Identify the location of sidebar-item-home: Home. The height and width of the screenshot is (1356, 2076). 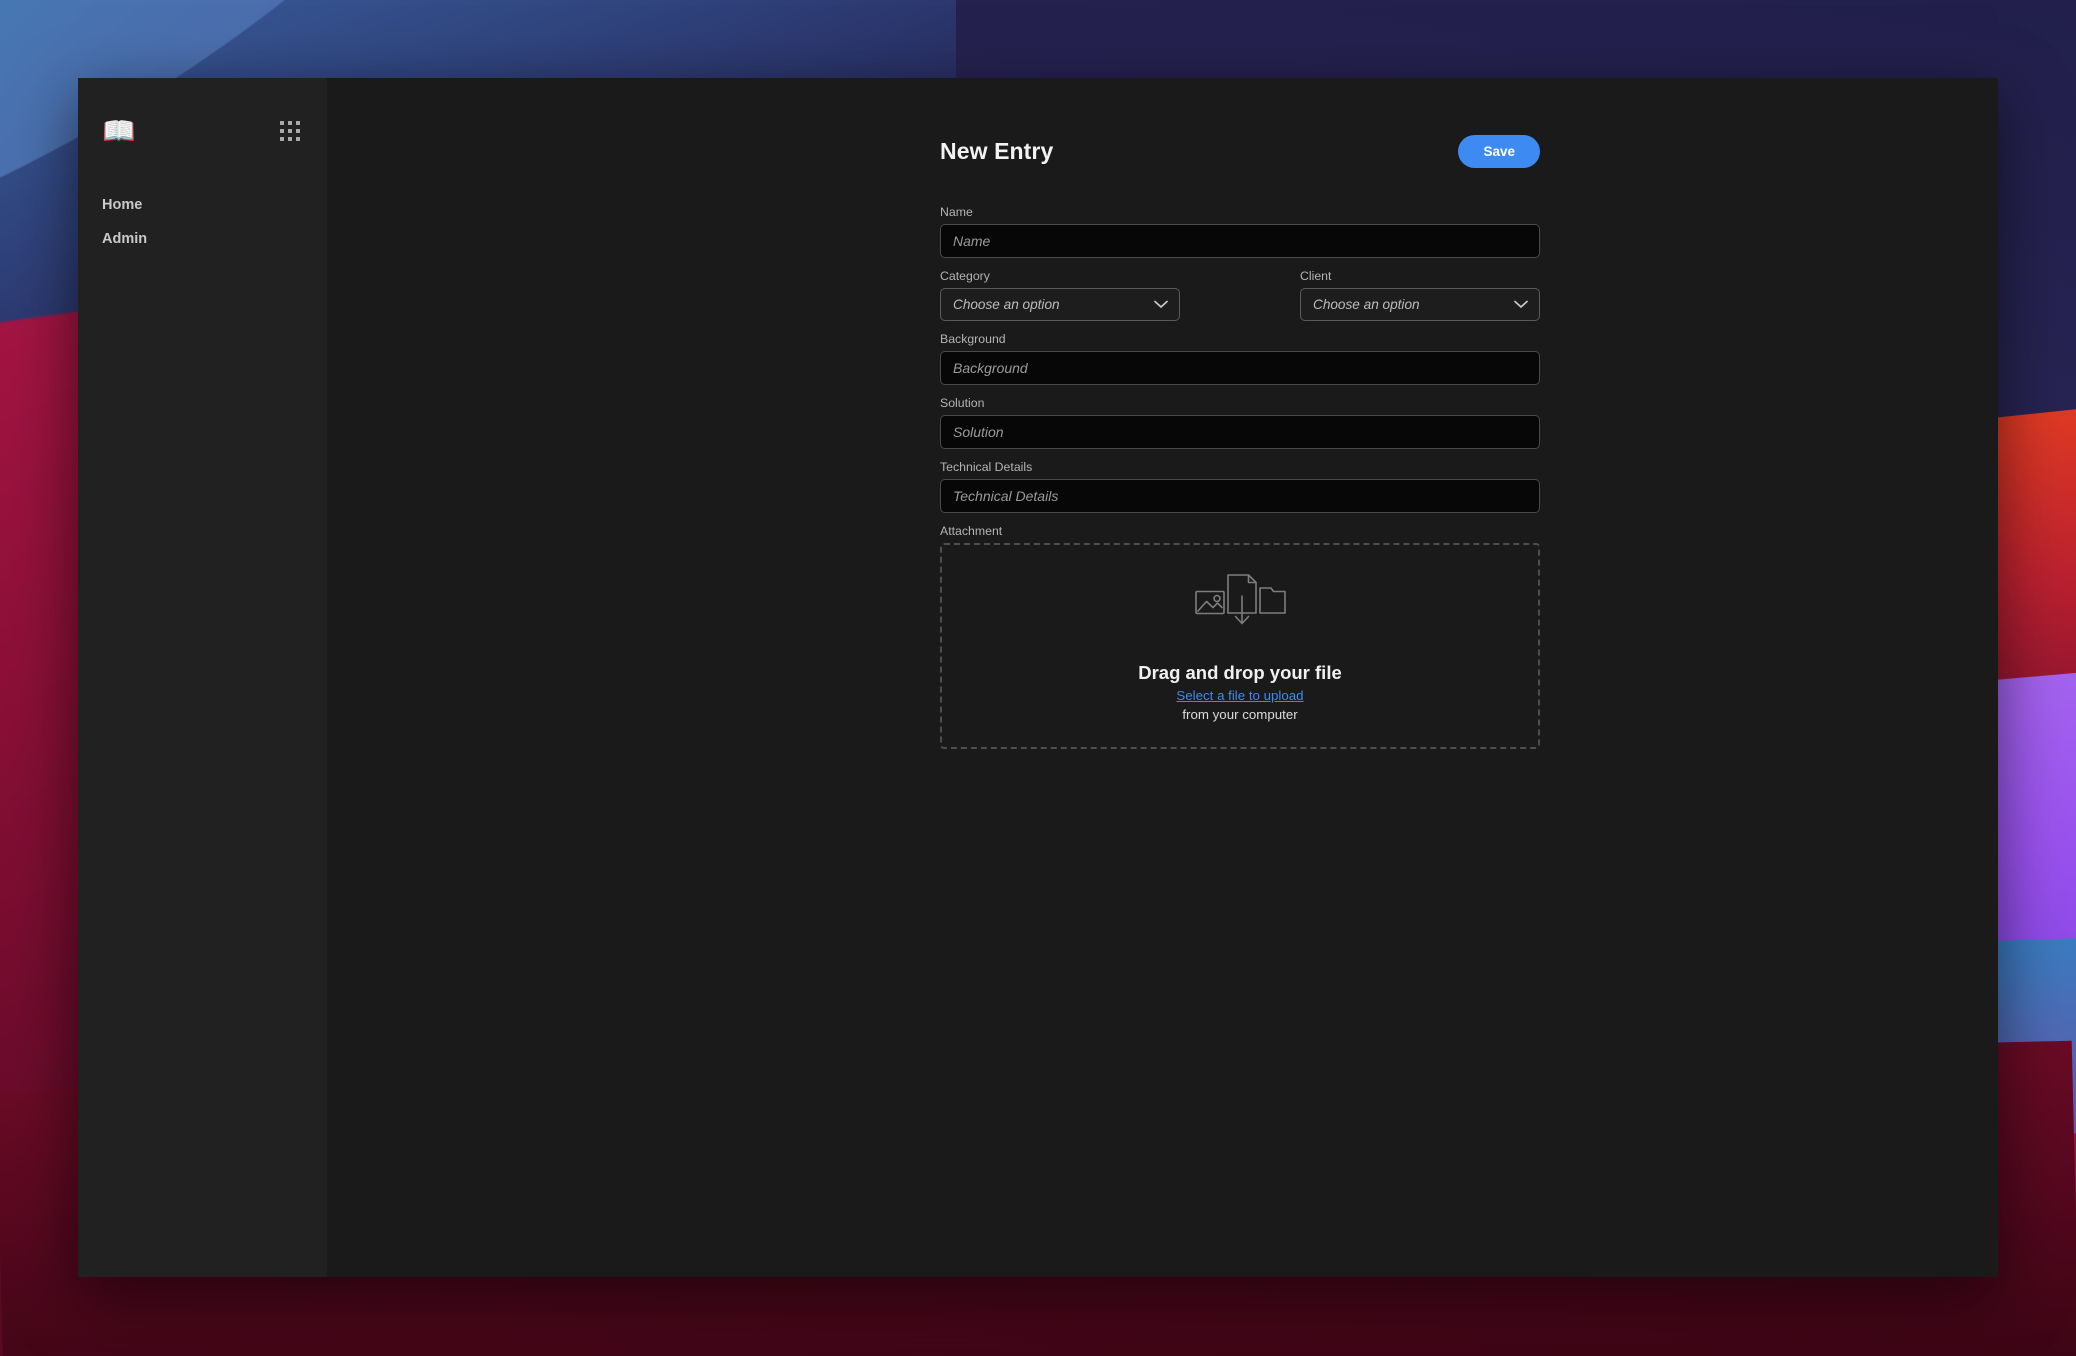
(202, 205).